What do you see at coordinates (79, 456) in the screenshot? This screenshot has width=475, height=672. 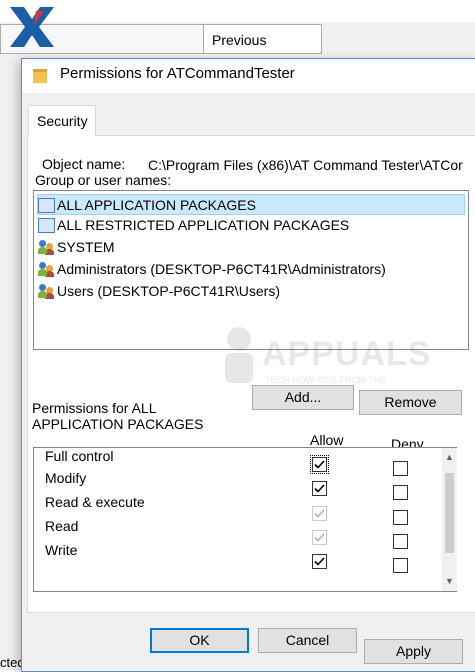 I see `perm-full-control-label: Full control` at bounding box center [79, 456].